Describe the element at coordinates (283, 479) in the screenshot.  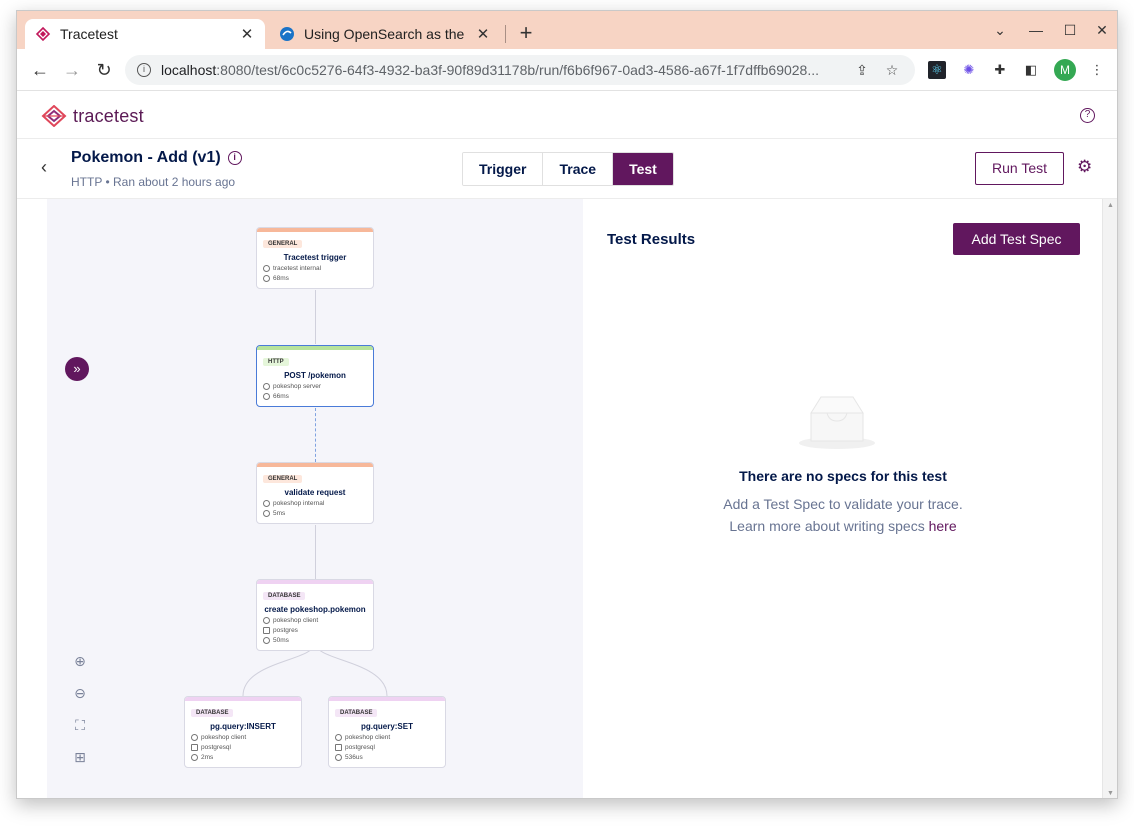
I see `node-badge: GENERAL` at that location.